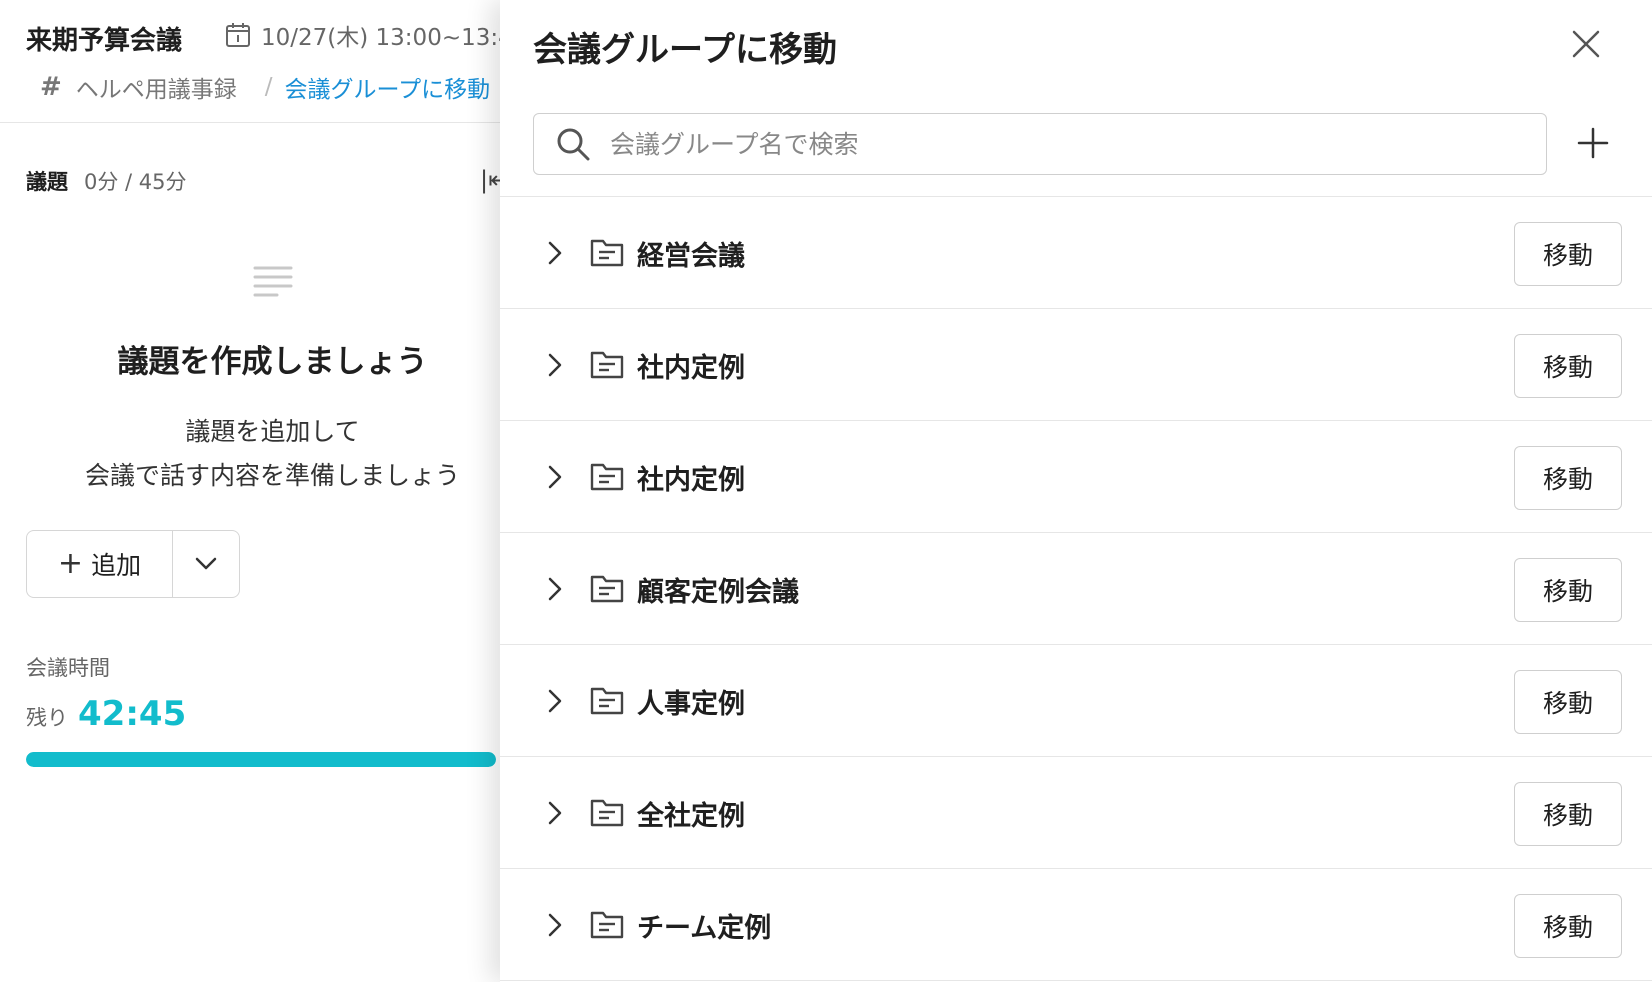  I want to click on meeting-date-text: 10/27(木) 13:00~13:45, so click(394, 38).